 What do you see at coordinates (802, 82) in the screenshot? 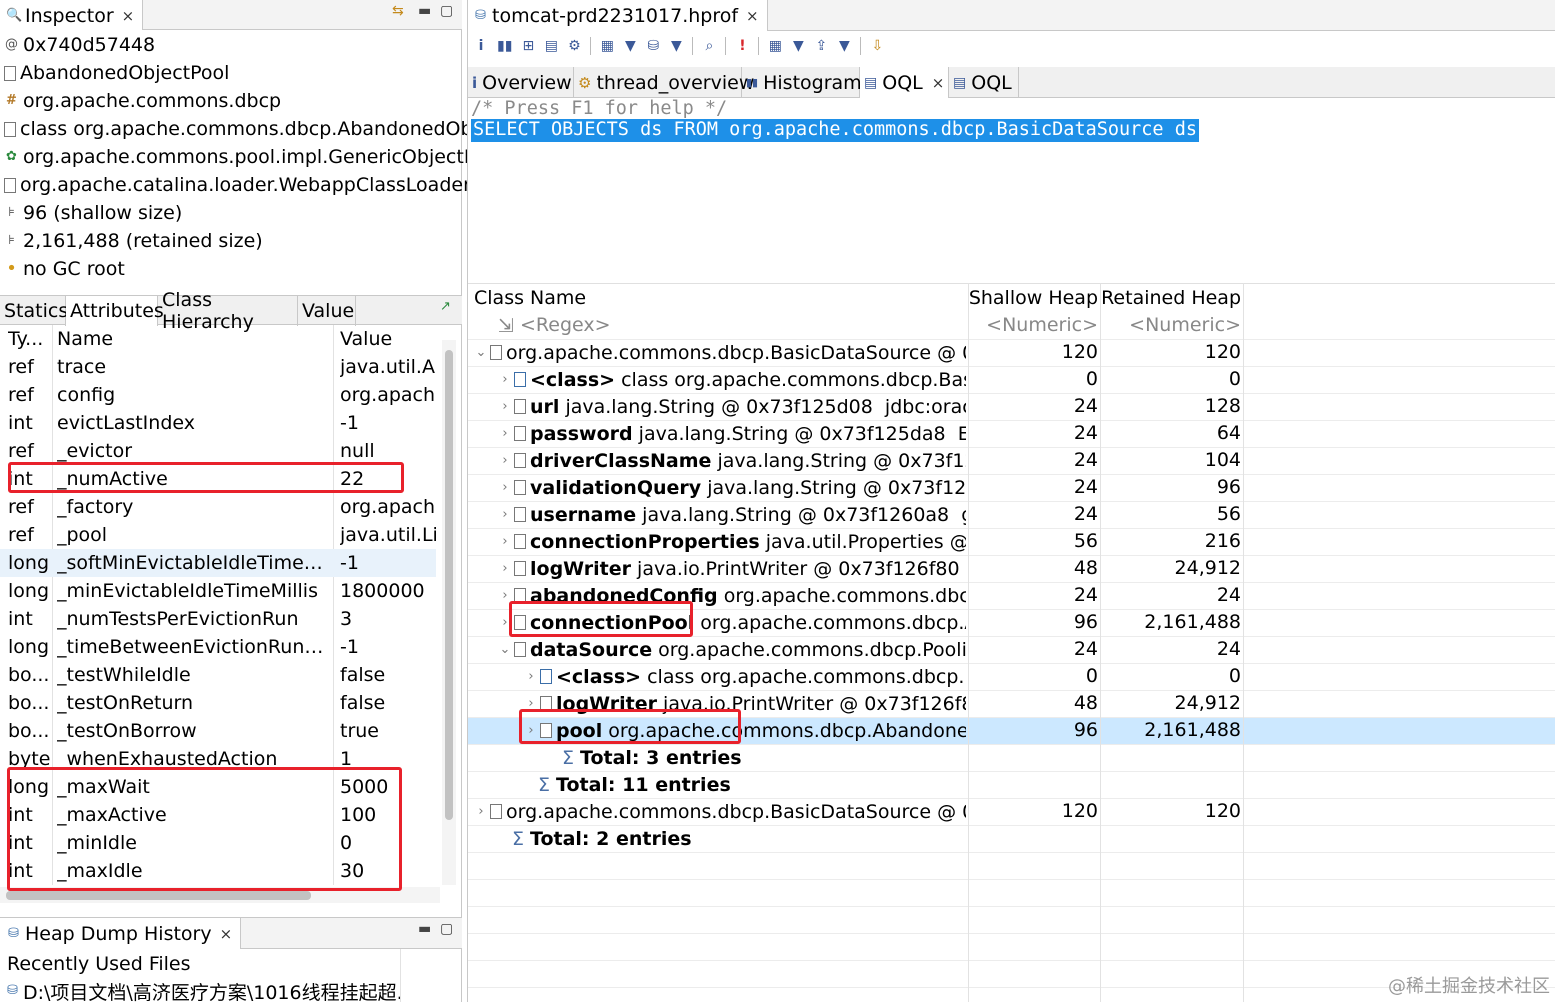
I see `tab-histogram: ▮▮ Histogram` at bounding box center [802, 82].